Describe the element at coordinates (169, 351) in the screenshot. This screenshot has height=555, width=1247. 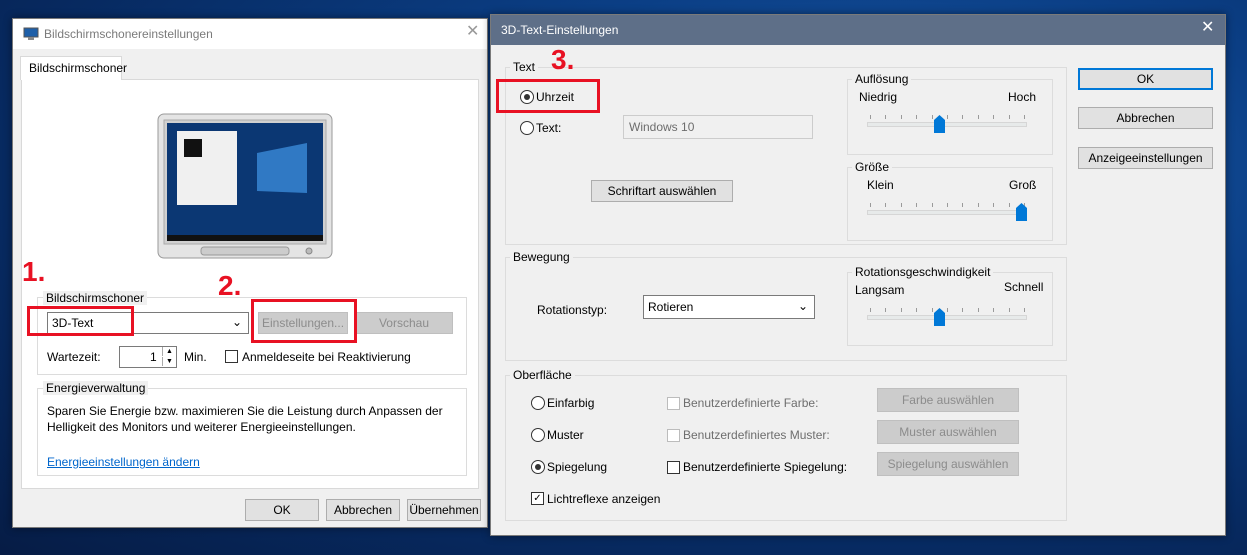
I see `stepper-up-icon: ▲` at that location.